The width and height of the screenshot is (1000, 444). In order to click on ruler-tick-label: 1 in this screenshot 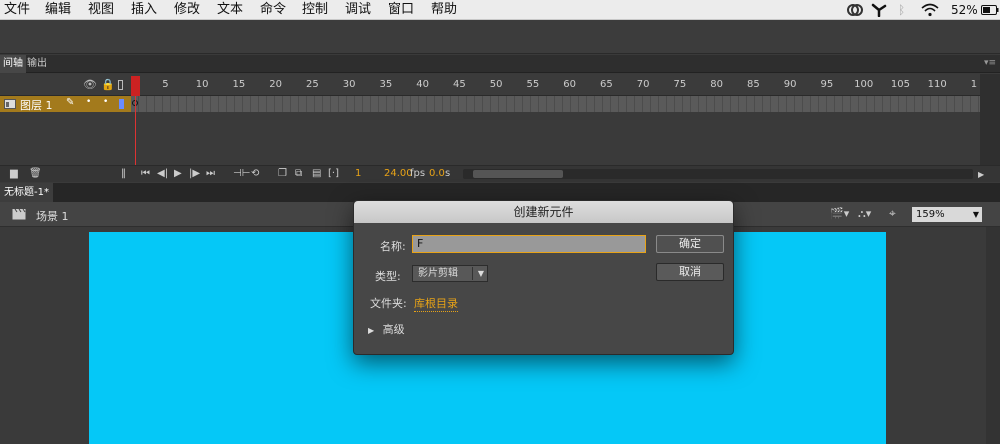, I will do `click(974, 84)`.